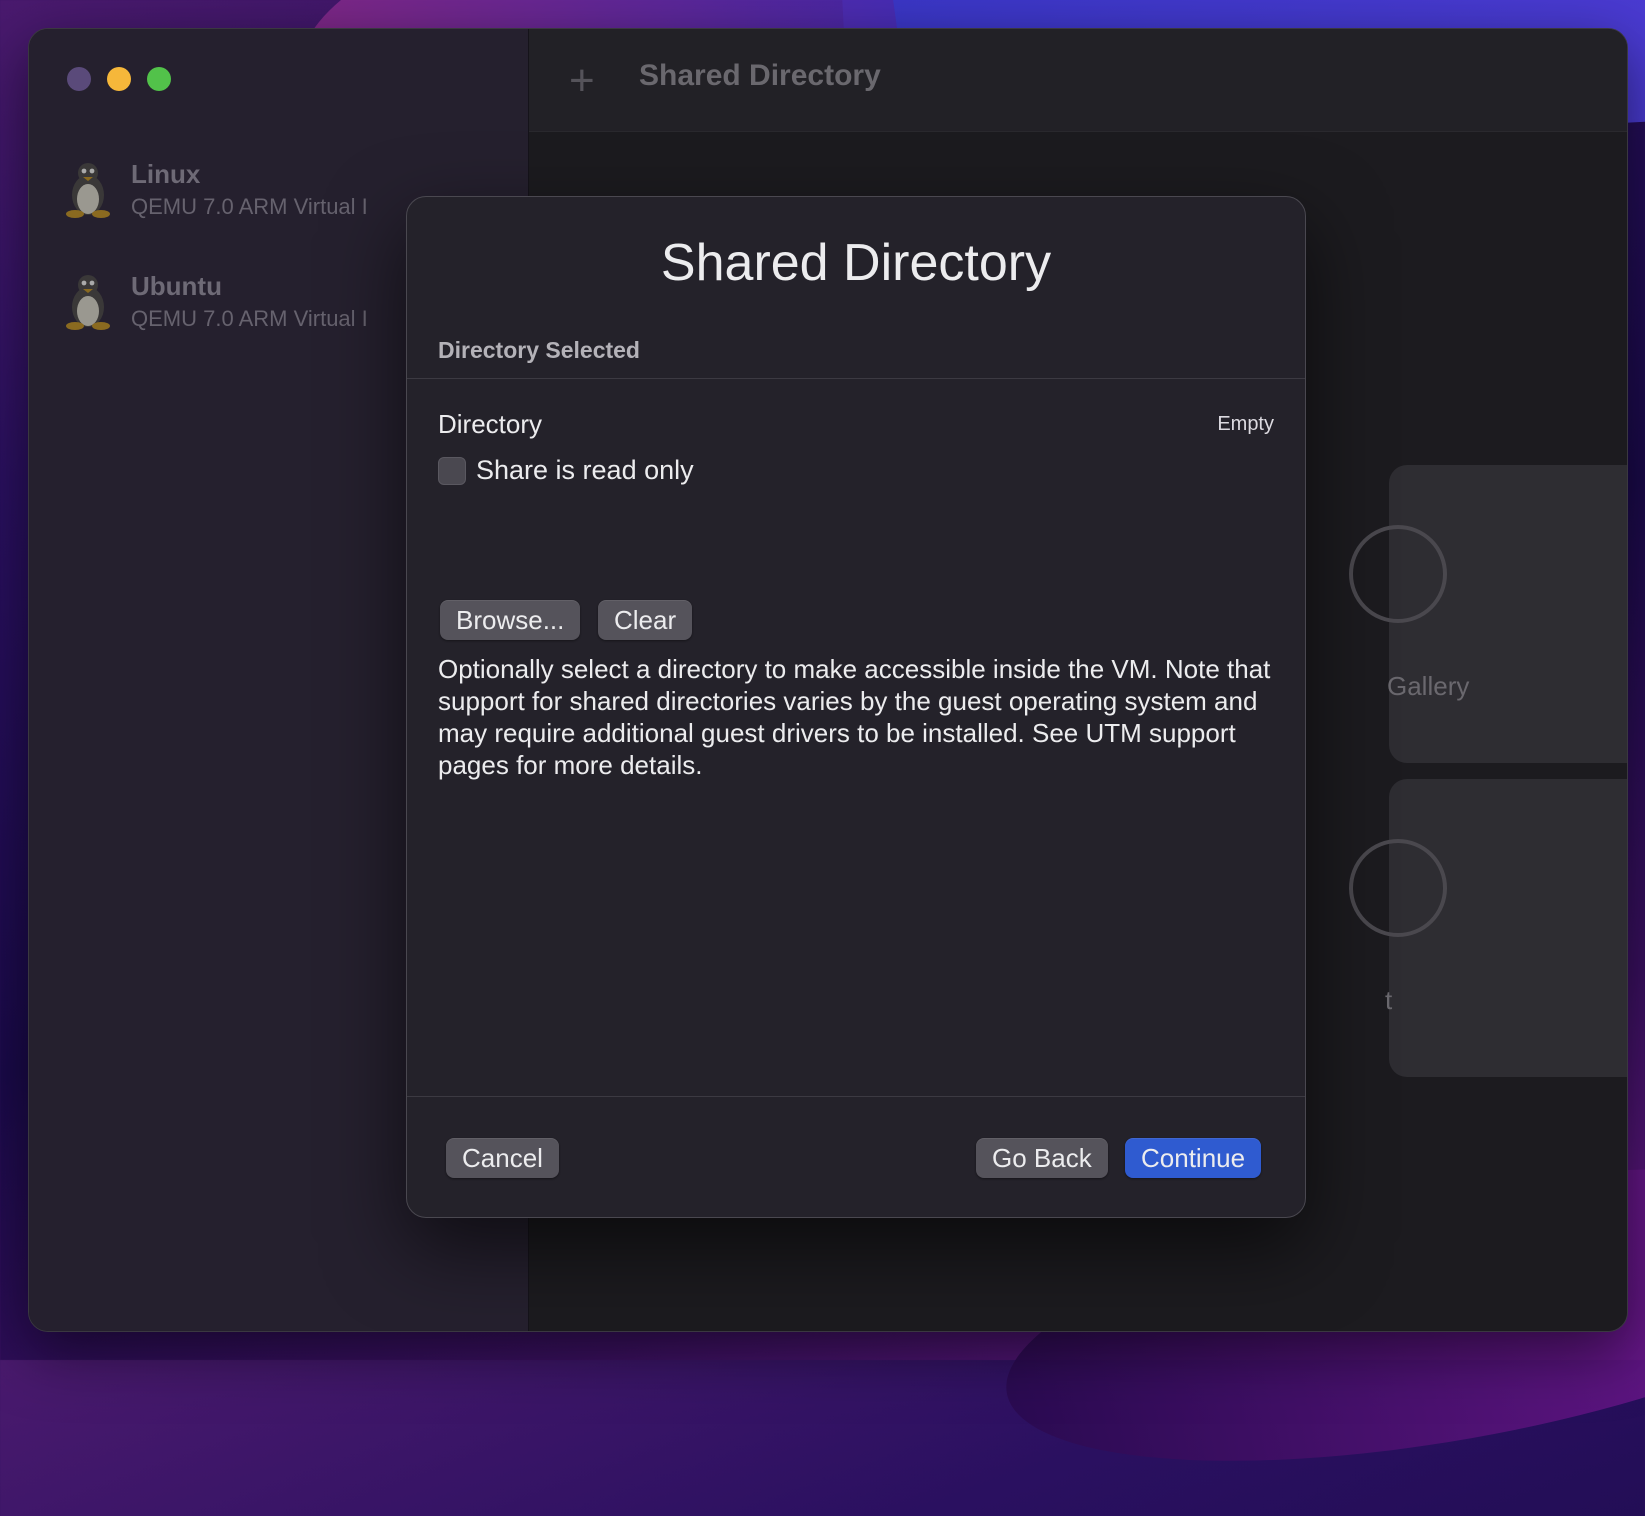 Image resolution: width=1645 pixels, height=1516 pixels. I want to click on window-controls, so click(119, 79).